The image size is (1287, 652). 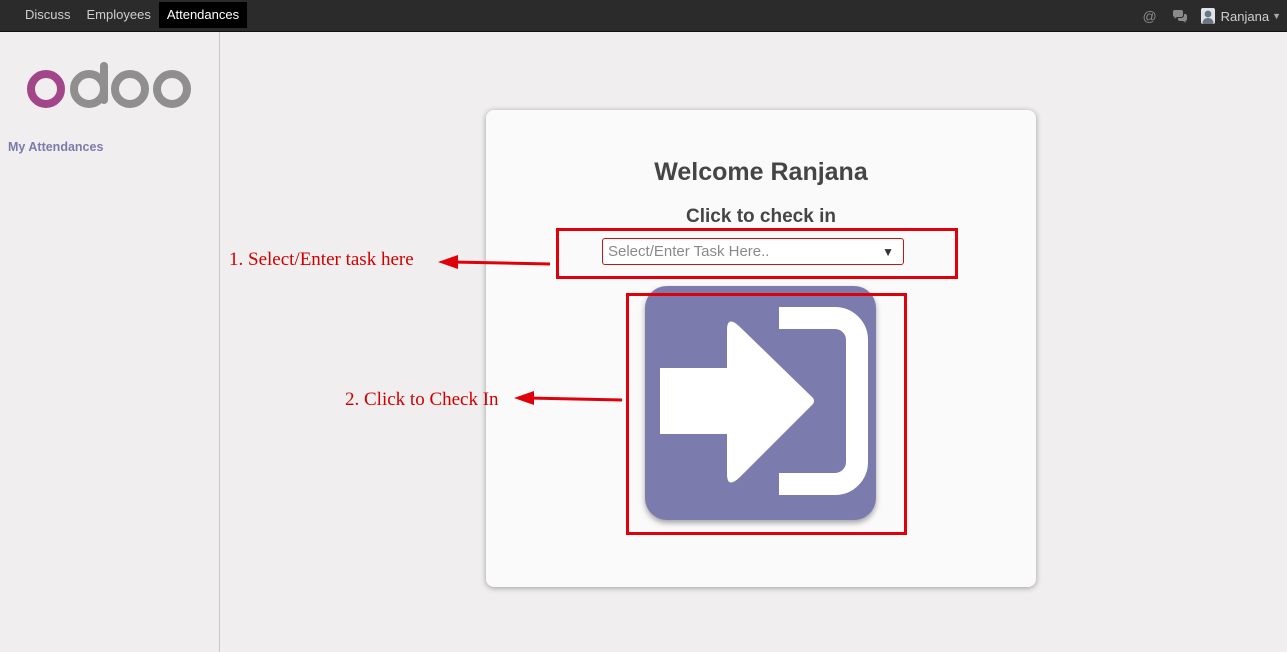 What do you see at coordinates (575, 399) in the screenshot?
I see `arrow-step2` at bounding box center [575, 399].